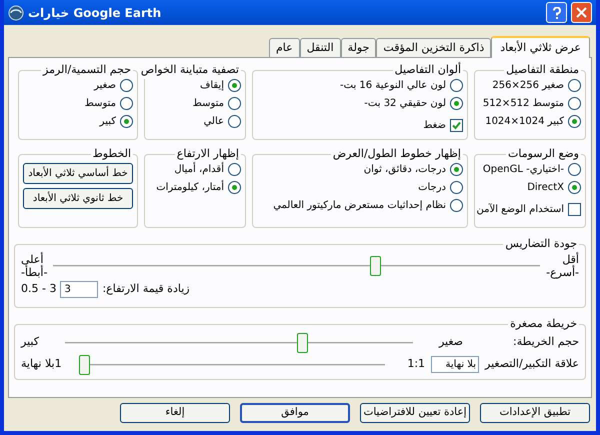 Image resolution: width=600 pixels, height=435 pixels. I want to click on zoom-field: بلا نهاية, so click(455, 364).